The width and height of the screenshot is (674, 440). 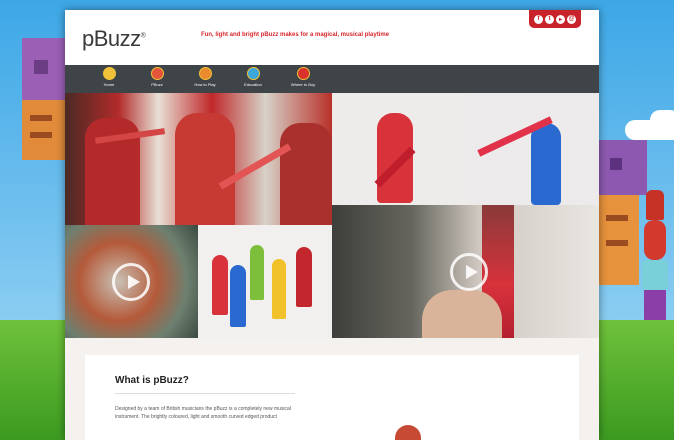 I want to click on video-pbuzz-closeup, so click(x=465, y=271).